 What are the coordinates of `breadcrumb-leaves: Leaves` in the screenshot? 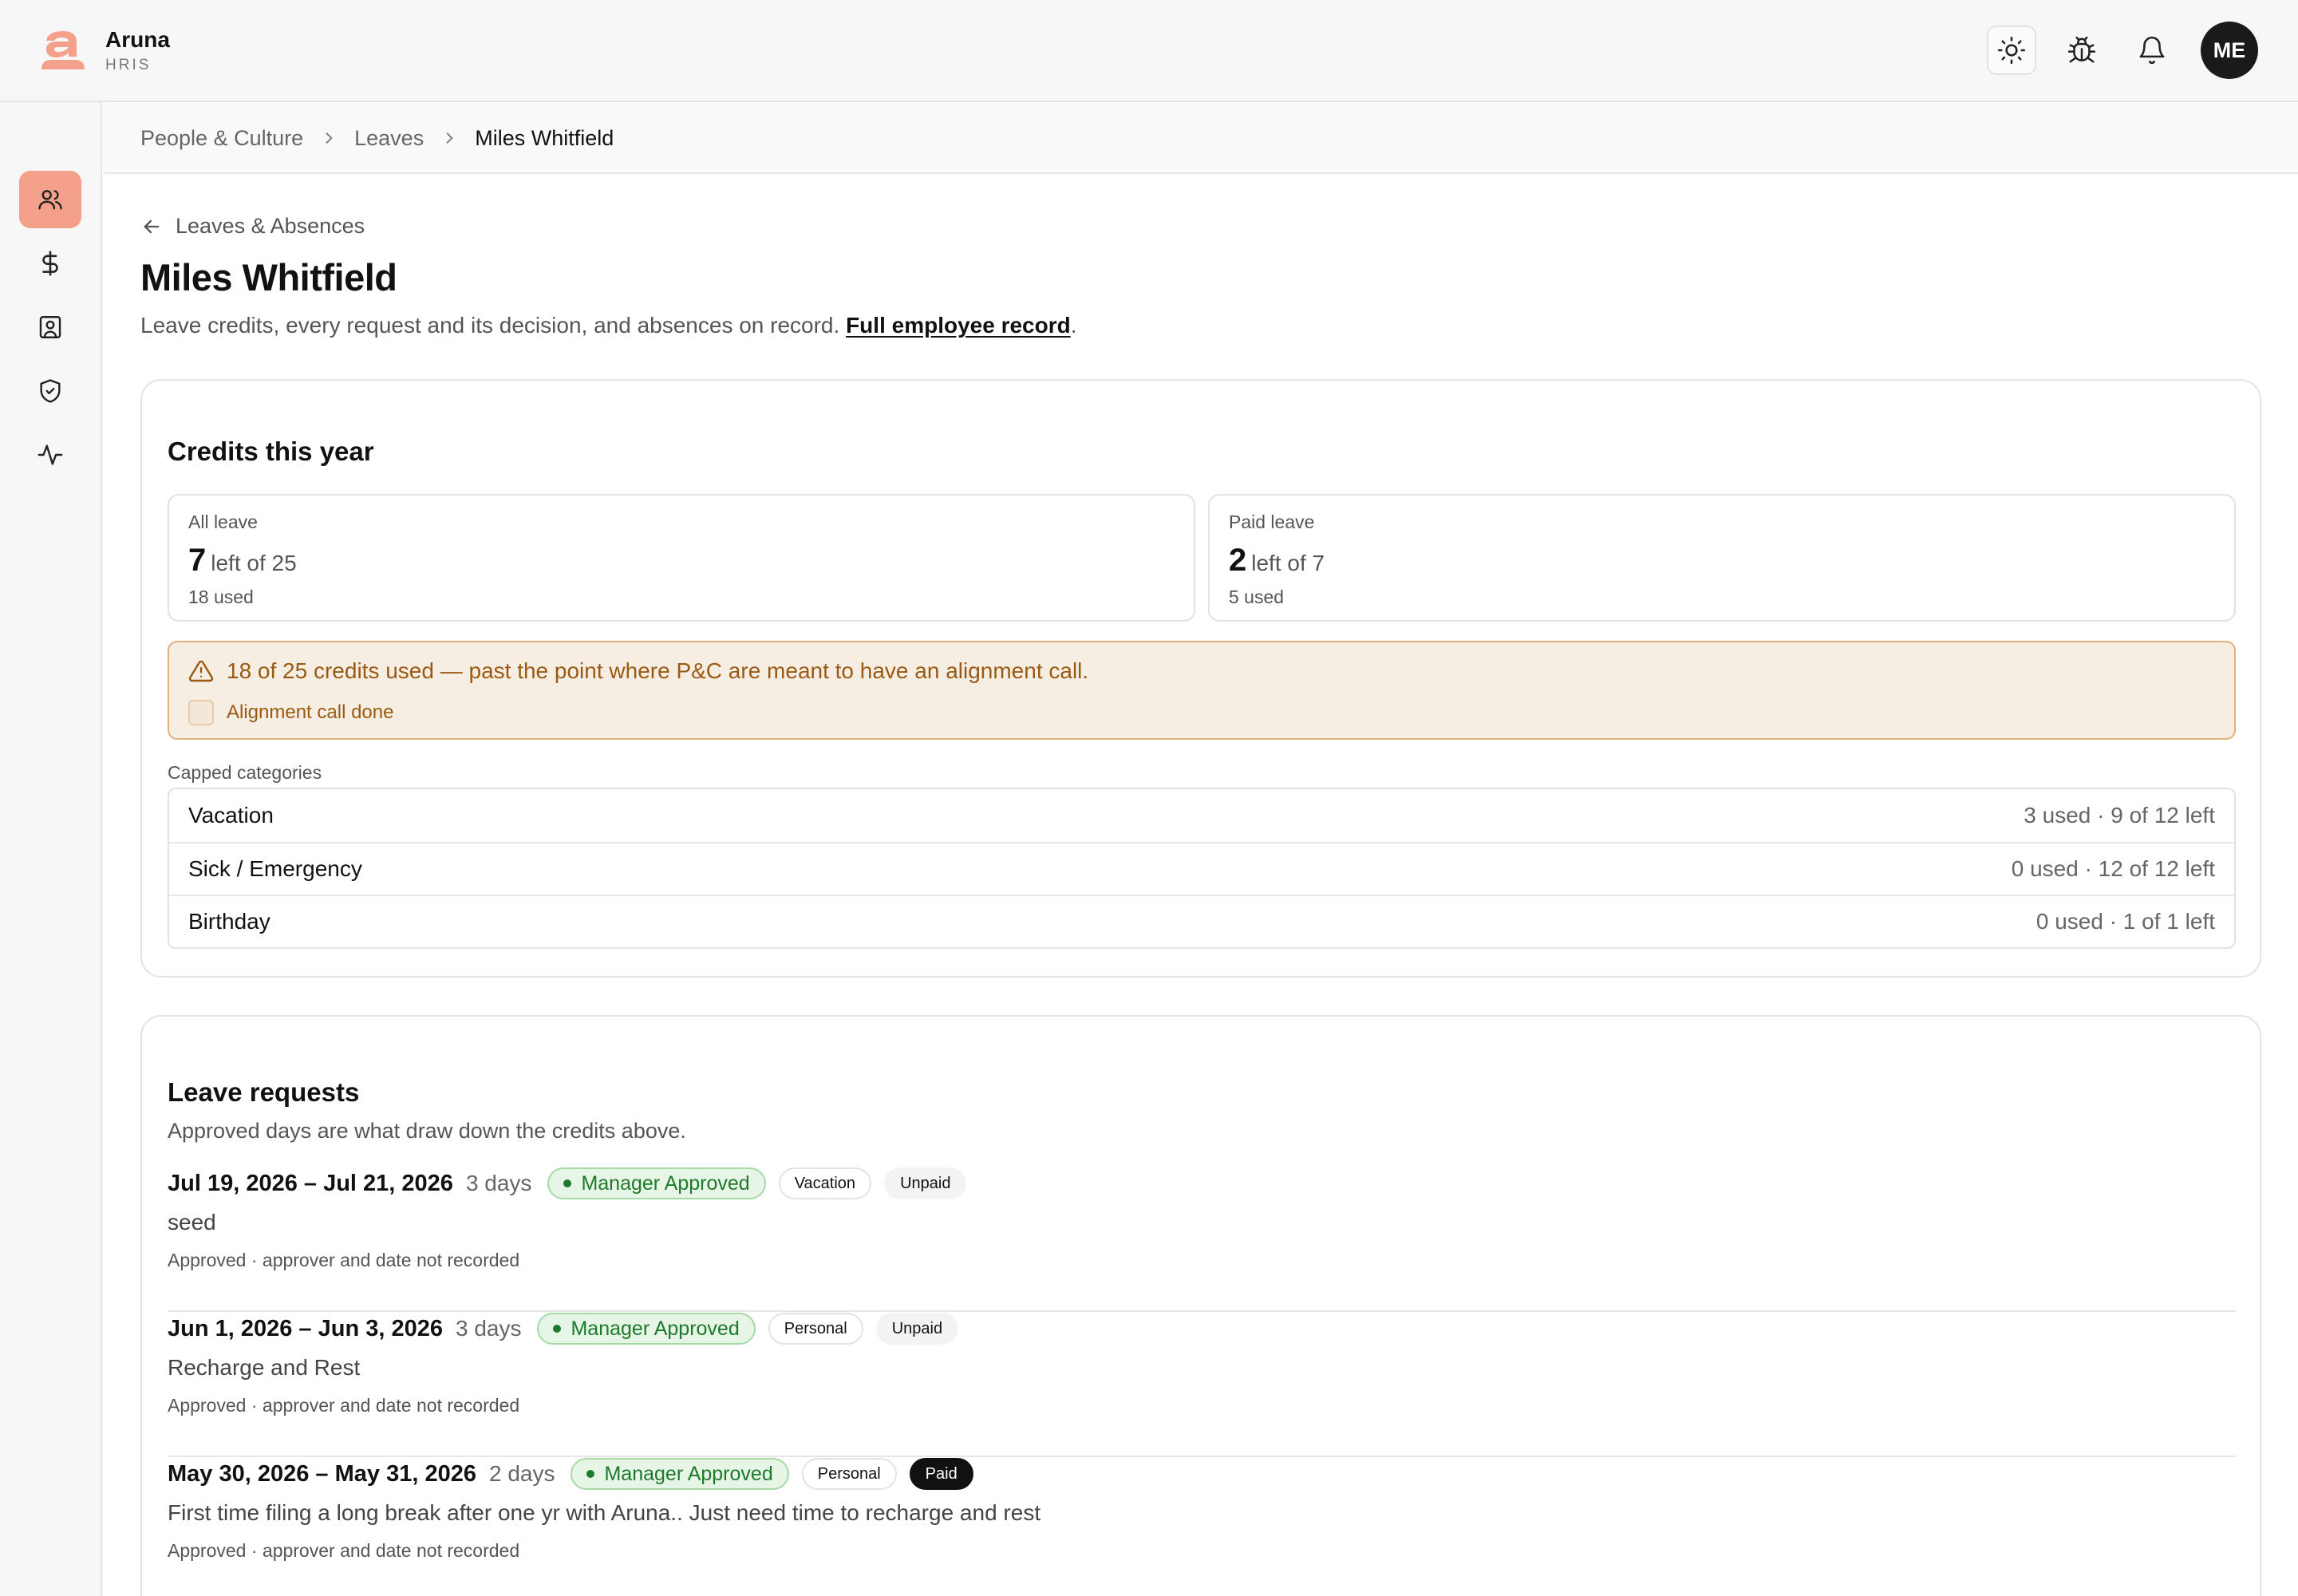 It's located at (389, 138).